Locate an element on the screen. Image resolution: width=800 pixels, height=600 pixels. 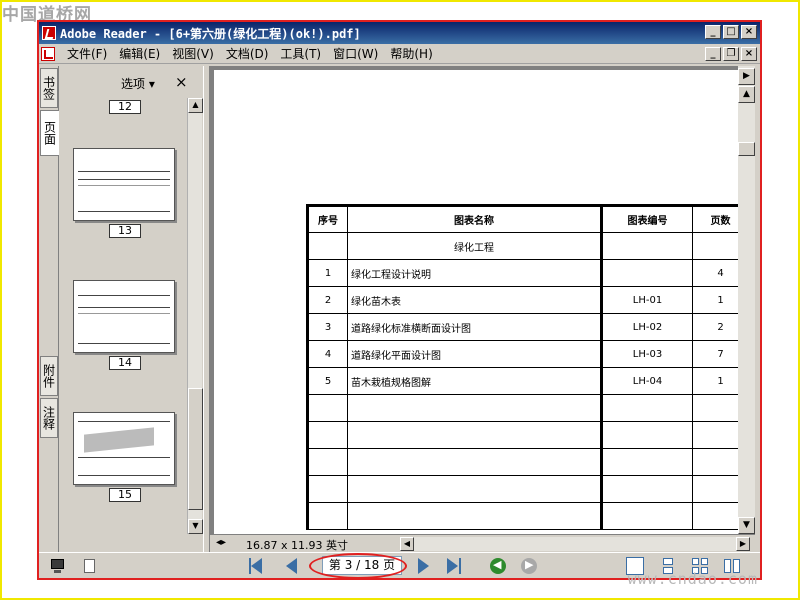
menu-file: 文件(F) is located at coordinates (87, 53).